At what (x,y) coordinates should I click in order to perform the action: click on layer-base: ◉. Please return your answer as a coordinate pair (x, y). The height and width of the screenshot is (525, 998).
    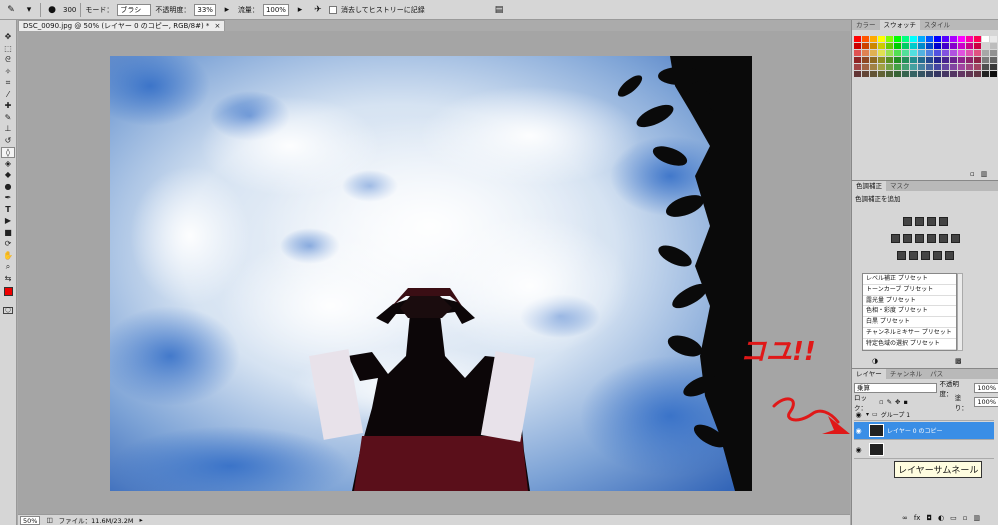
    Looking at the image, I should click on (924, 450).